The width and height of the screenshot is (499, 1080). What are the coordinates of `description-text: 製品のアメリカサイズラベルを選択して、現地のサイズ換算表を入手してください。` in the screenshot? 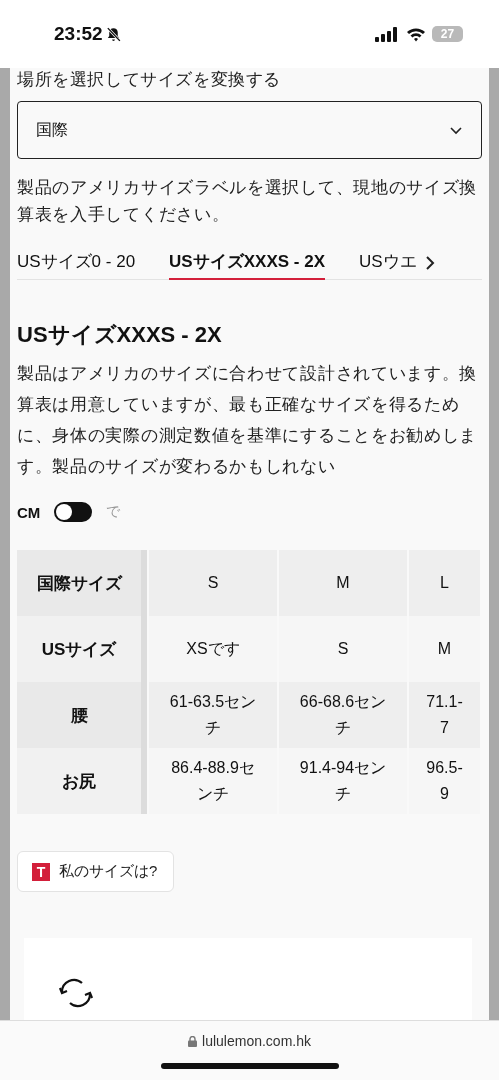 It's located at (248, 201).